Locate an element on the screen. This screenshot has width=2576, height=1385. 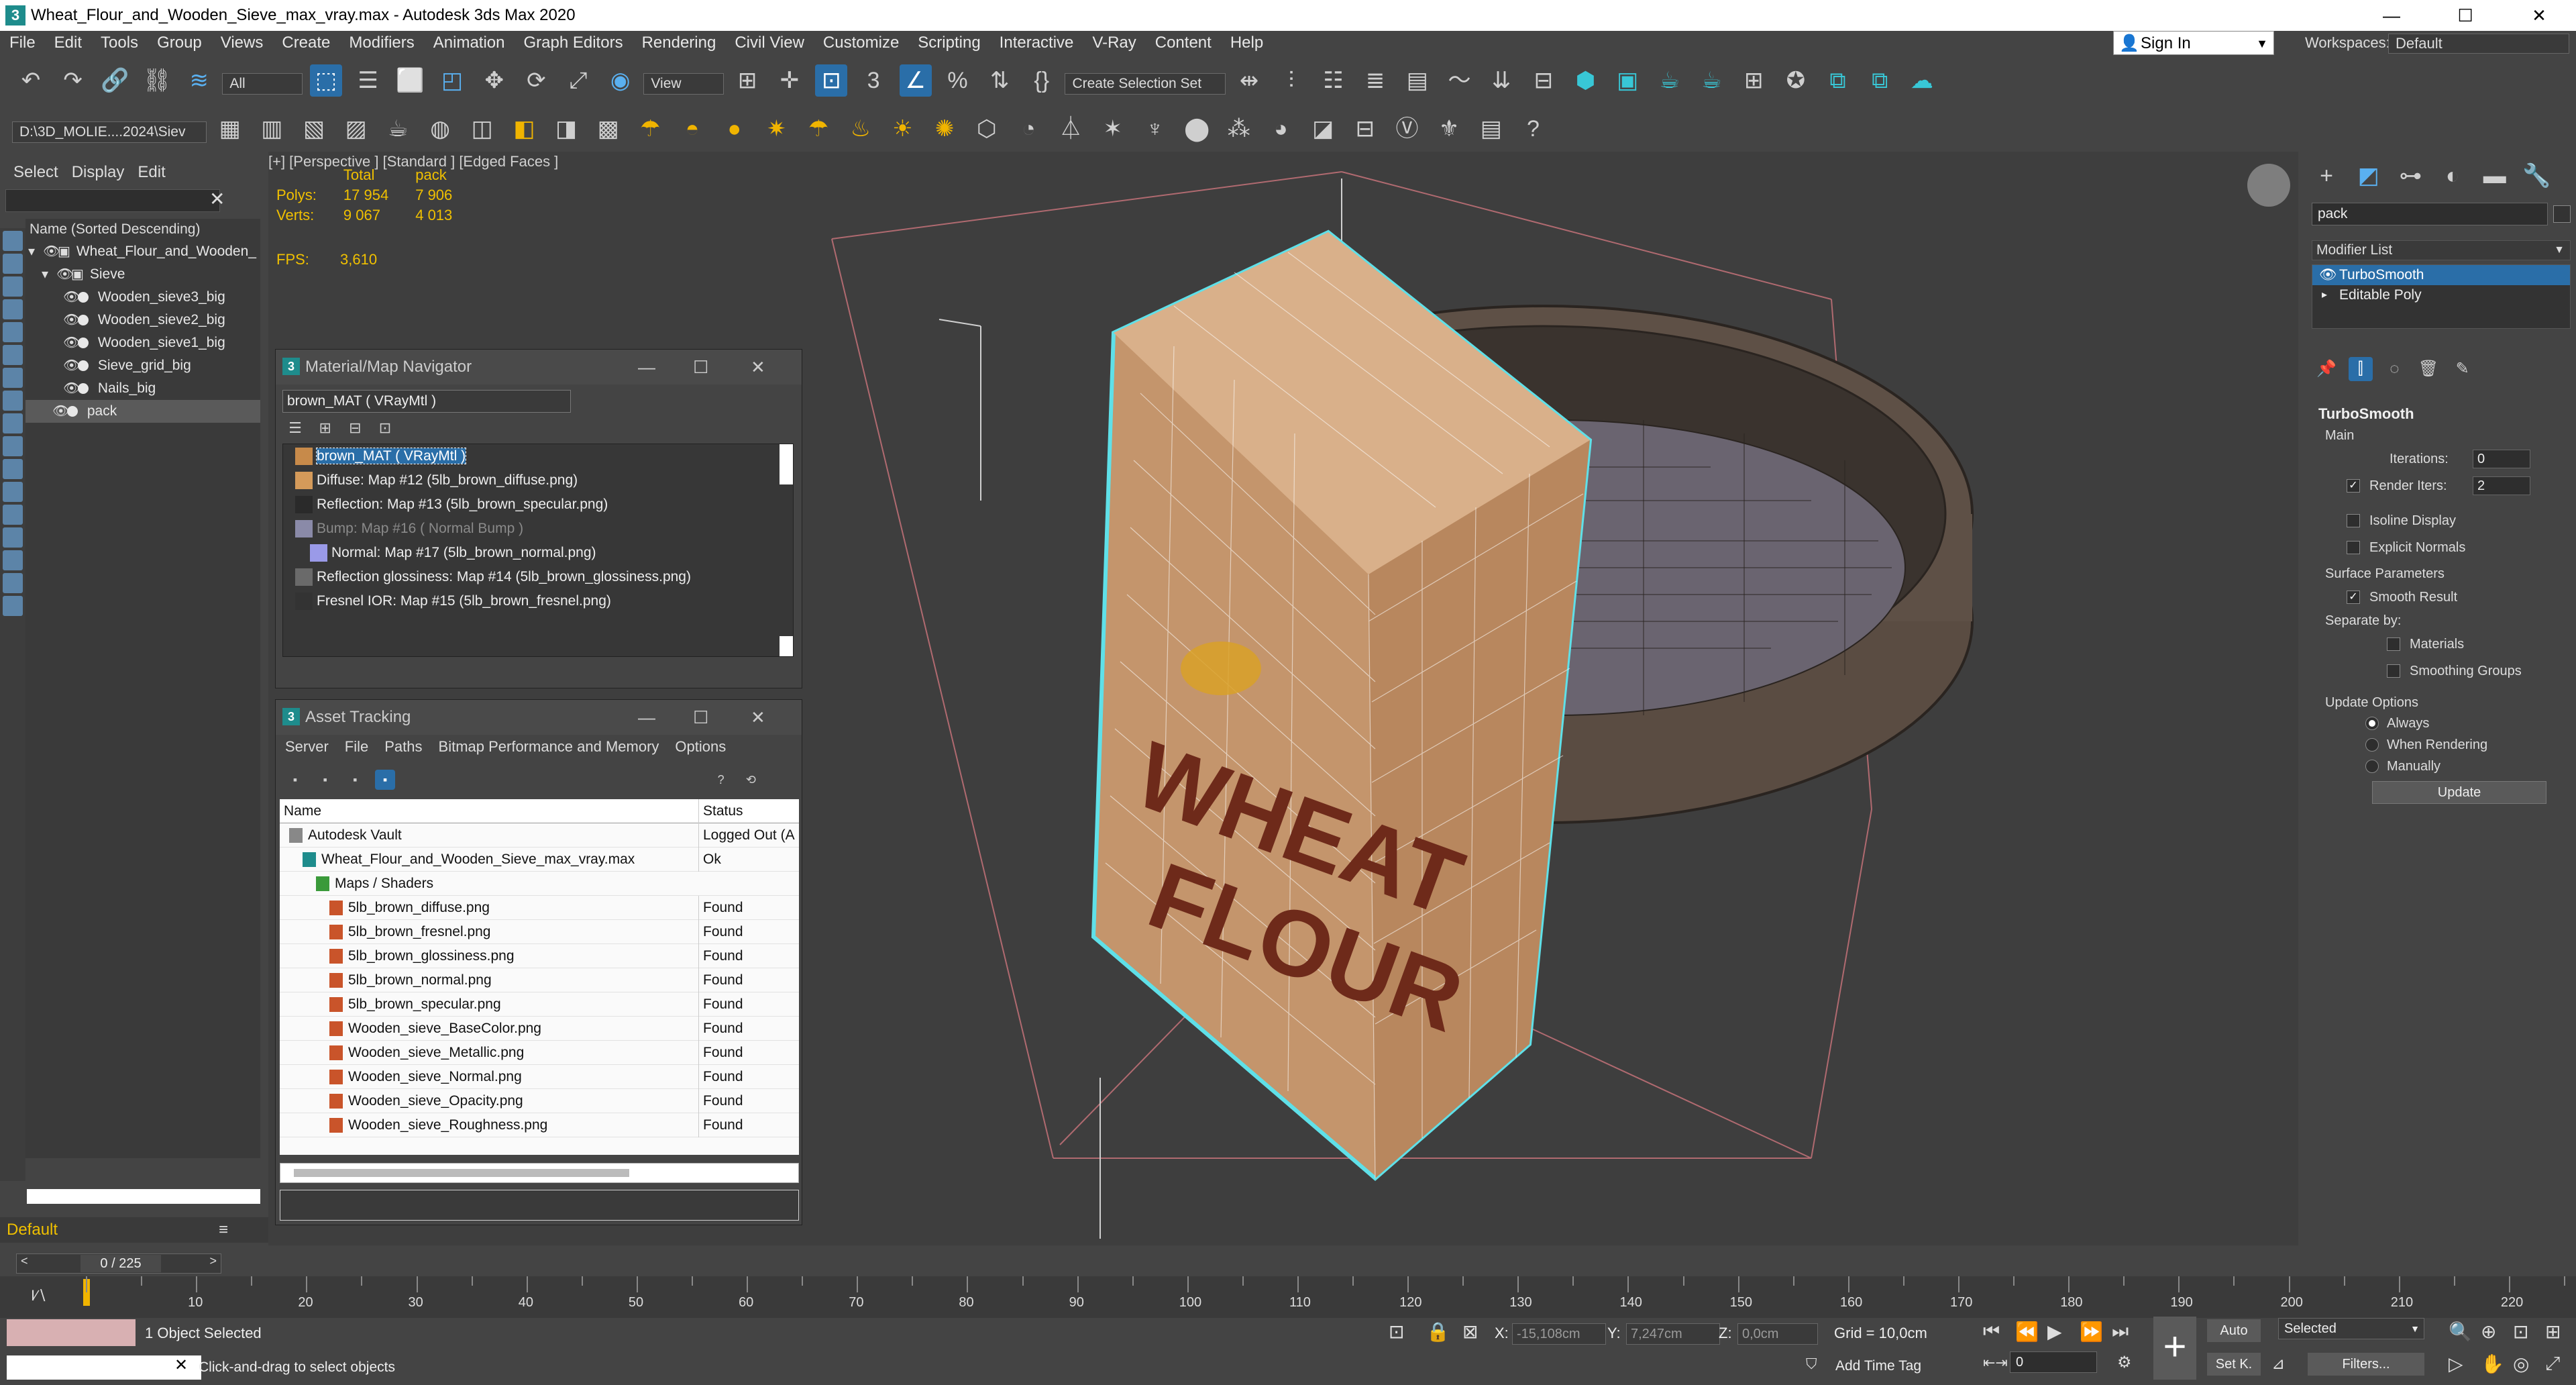
small-icons-icon: ⊞ is located at coordinates (325, 428).